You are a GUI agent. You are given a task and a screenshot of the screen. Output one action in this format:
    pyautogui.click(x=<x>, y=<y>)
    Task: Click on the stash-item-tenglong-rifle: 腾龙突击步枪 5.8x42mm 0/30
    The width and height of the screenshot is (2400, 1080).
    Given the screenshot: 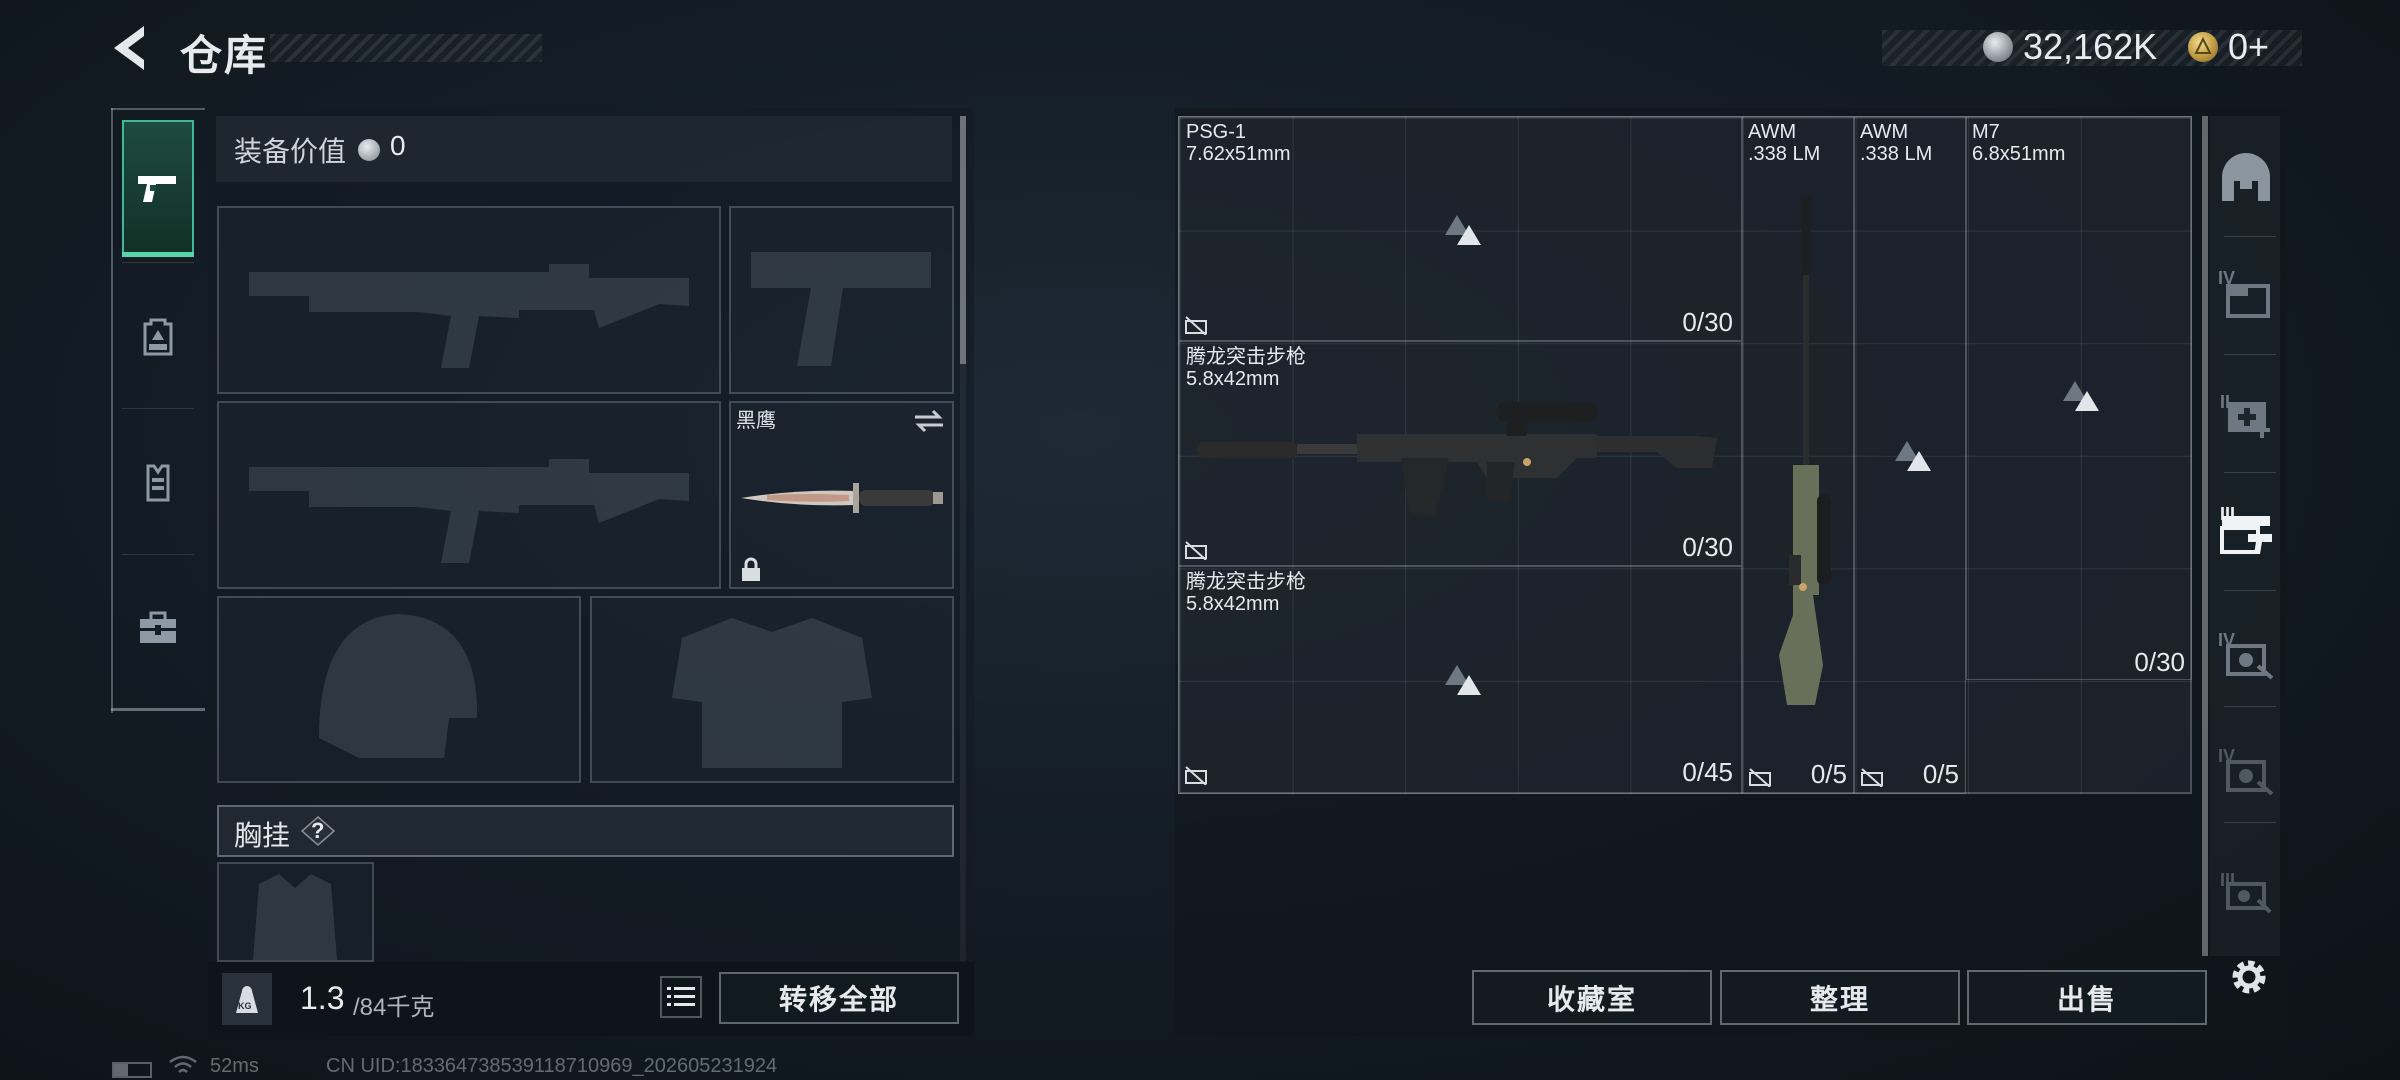 What is the action you would take?
    pyautogui.click(x=1460, y=453)
    